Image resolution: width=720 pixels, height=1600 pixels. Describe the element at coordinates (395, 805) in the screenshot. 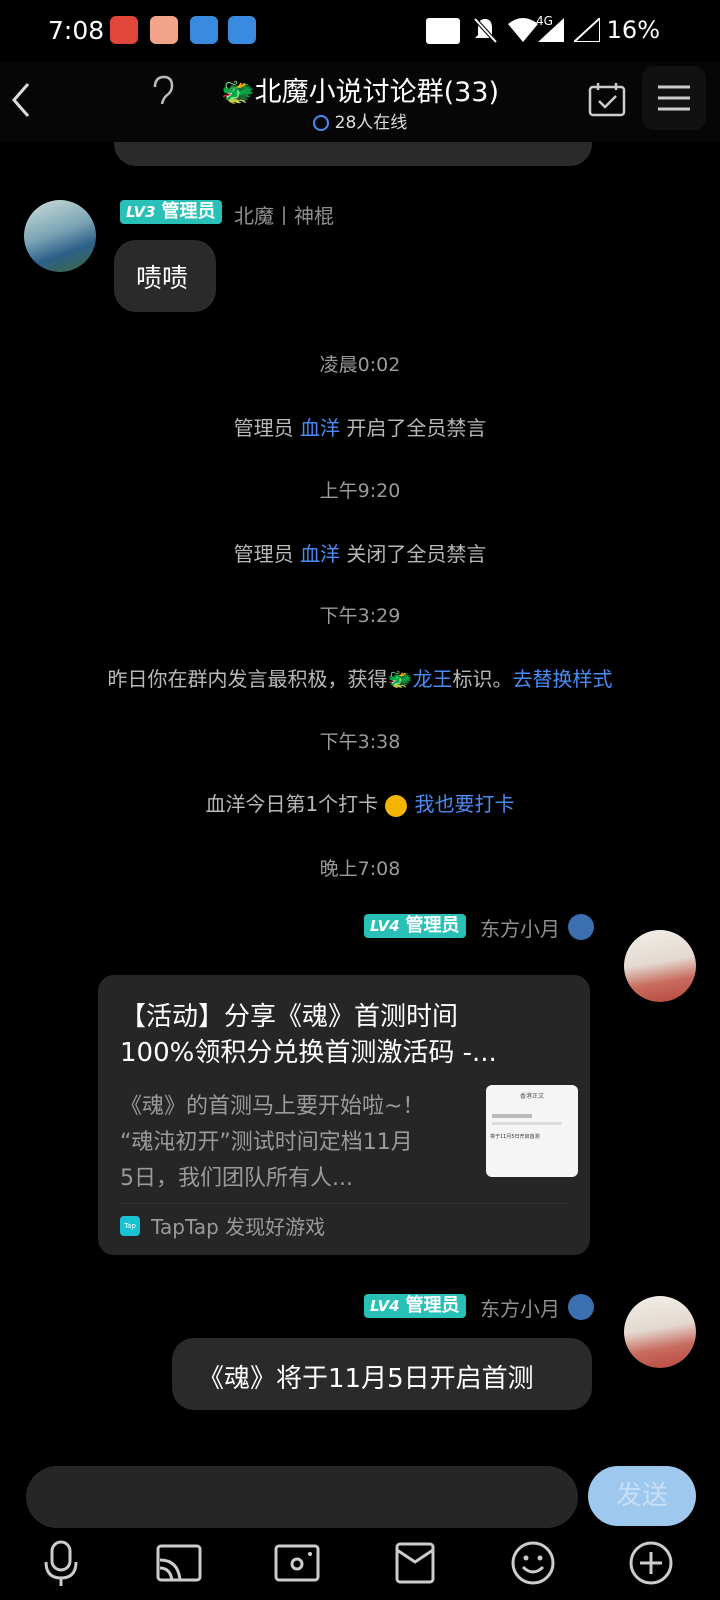

I see `badge-star-icon` at that location.